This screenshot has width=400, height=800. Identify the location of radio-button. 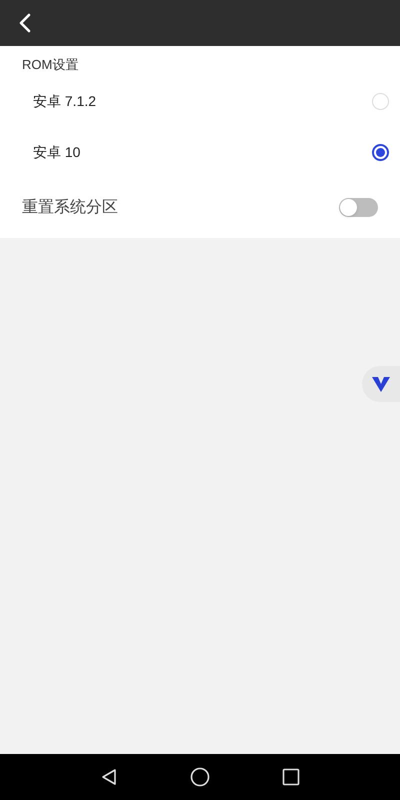
(380, 152).